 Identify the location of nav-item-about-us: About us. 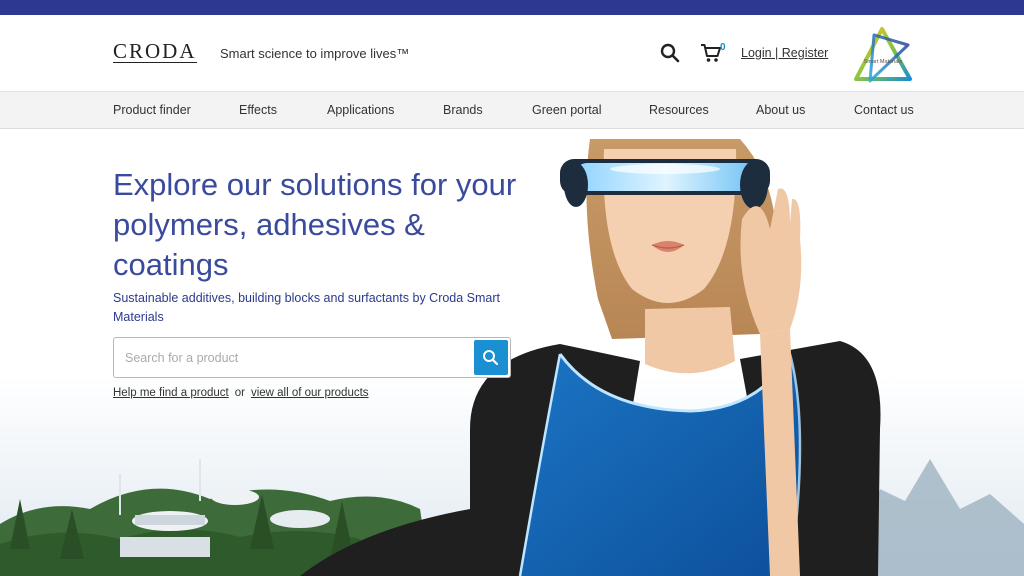
(780, 110).